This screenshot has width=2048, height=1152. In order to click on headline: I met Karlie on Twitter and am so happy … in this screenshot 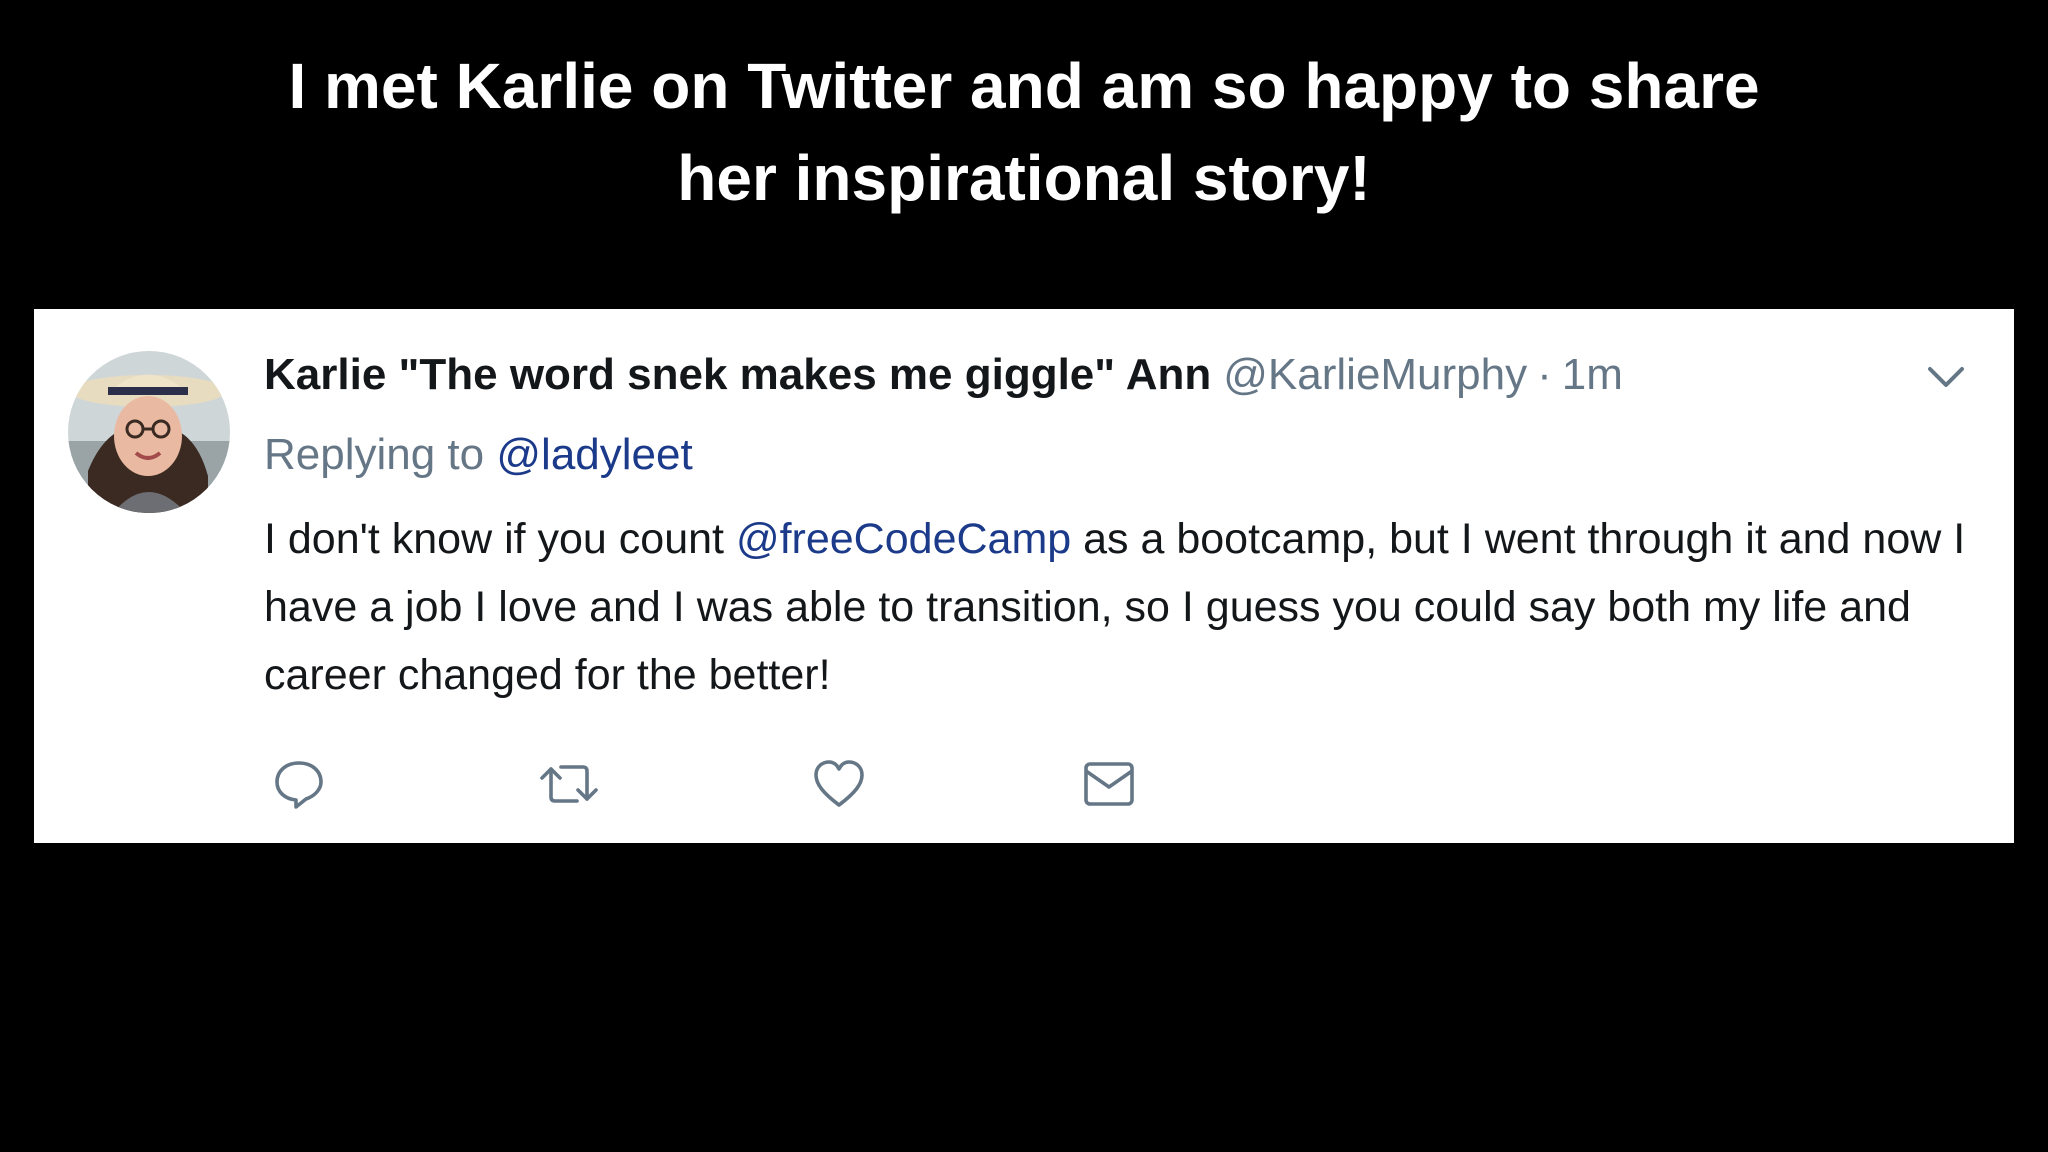, I will do `click(1024, 132)`.